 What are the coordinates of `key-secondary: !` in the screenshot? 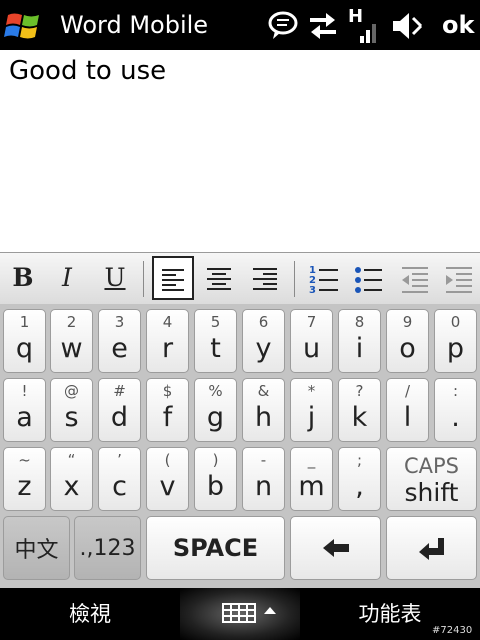 It's located at (24, 391).